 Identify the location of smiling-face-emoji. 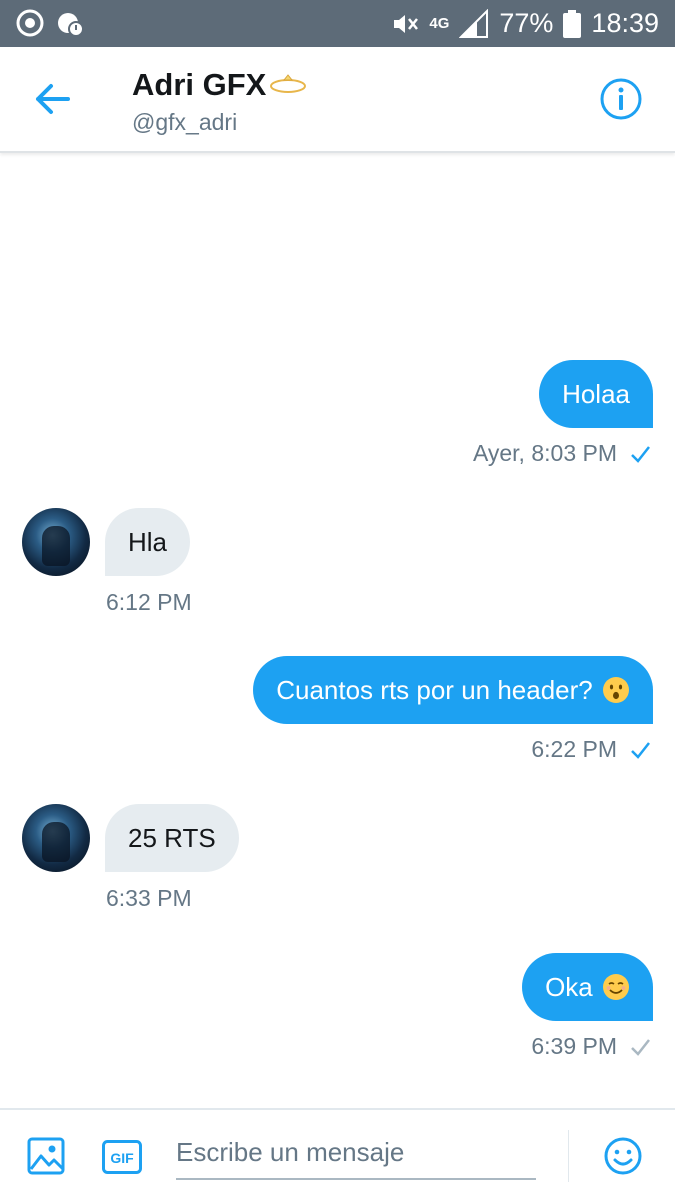
(616, 987).